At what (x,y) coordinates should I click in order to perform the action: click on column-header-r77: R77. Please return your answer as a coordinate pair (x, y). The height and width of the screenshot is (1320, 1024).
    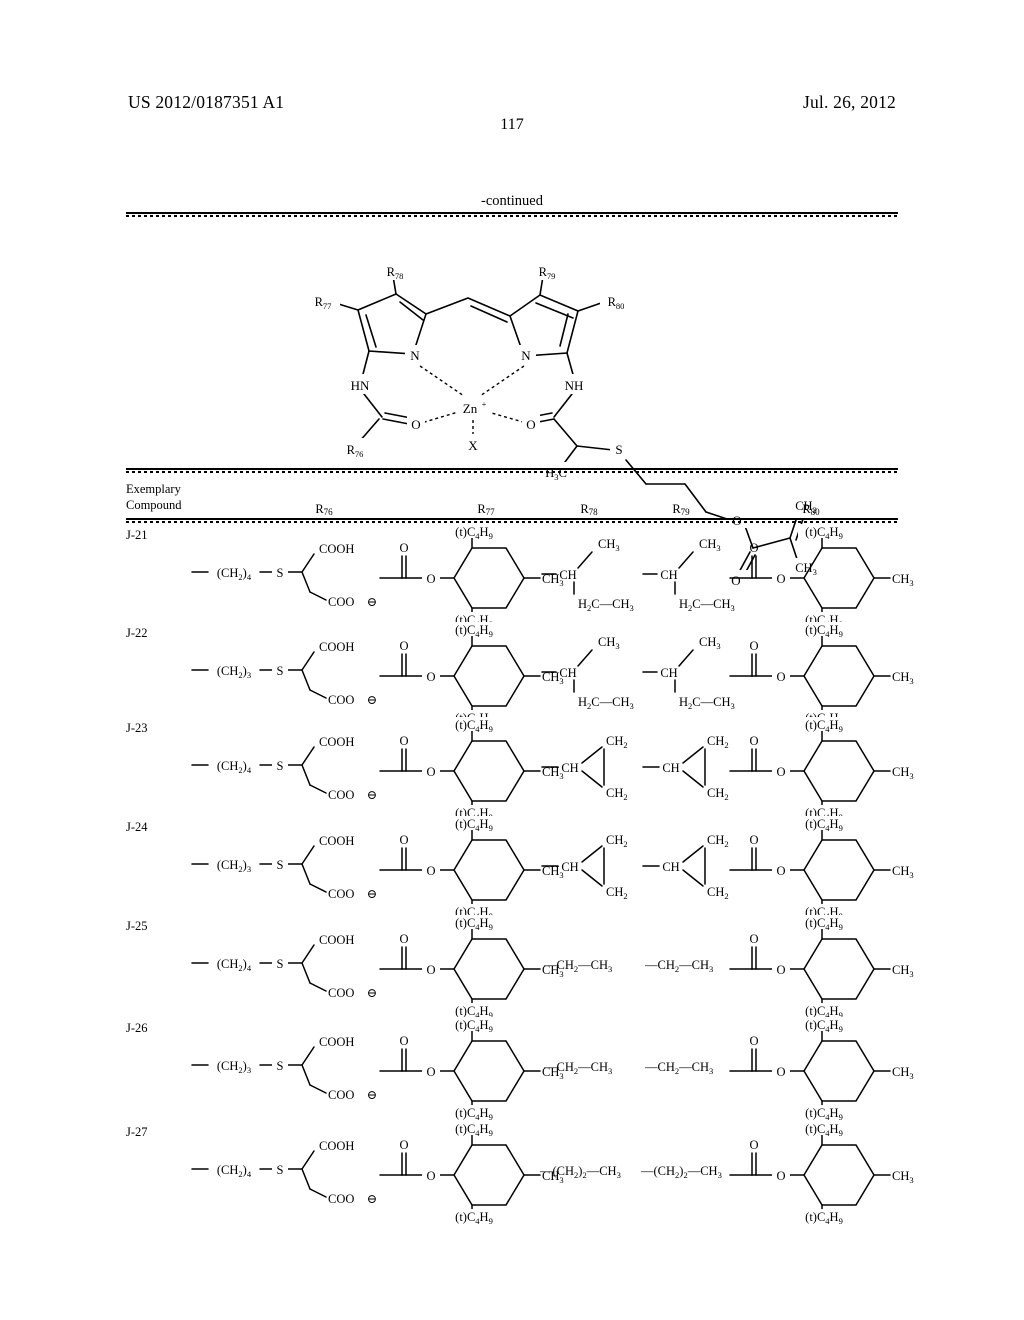
    Looking at the image, I should click on (486, 509).